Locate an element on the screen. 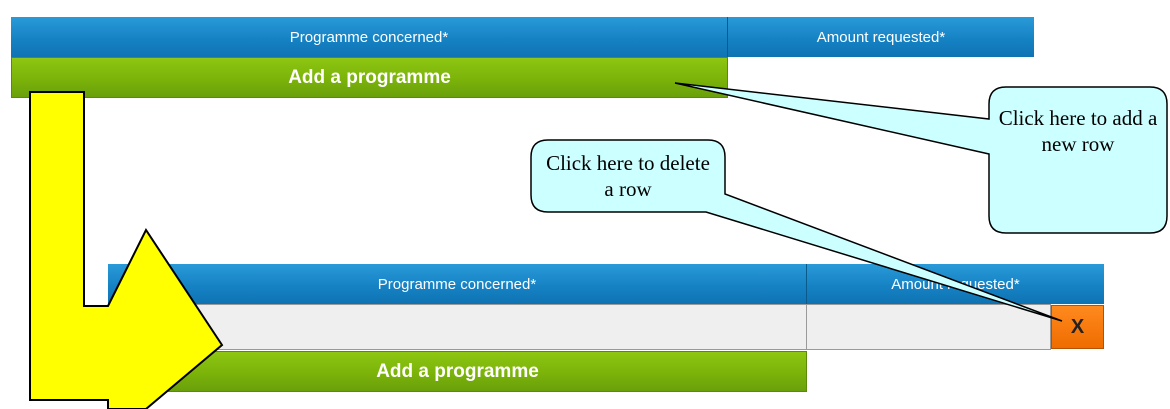 This screenshot has height=409, width=1170. yellow-arrow-shape is located at coordinates (126, 250).